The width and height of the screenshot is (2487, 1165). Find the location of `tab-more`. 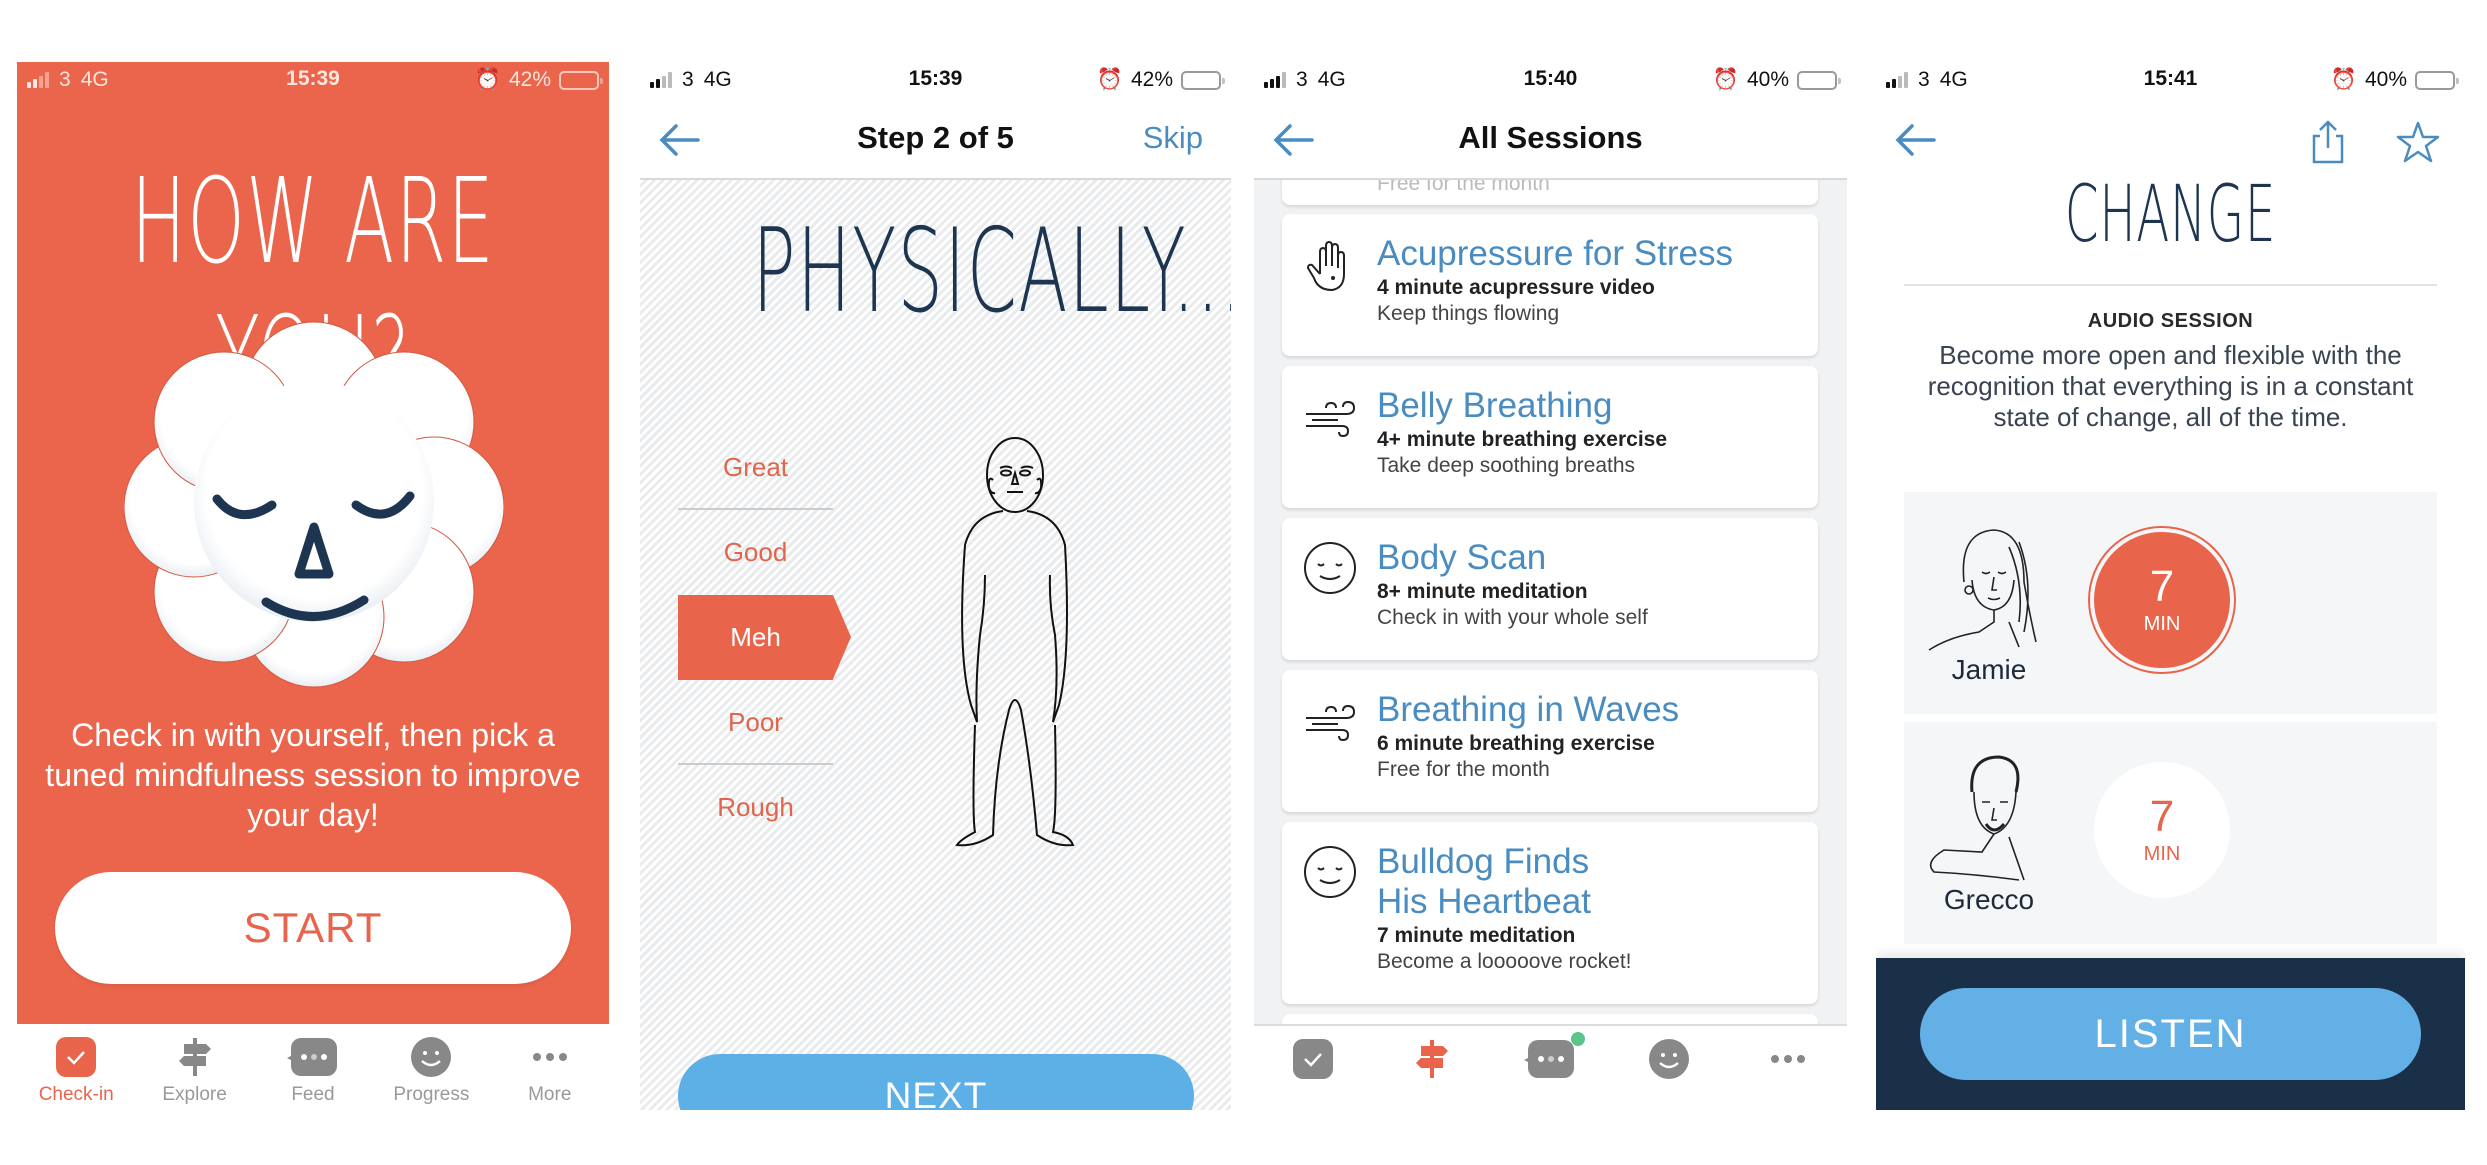

tab-more is located at coordinates (1788, 1068).